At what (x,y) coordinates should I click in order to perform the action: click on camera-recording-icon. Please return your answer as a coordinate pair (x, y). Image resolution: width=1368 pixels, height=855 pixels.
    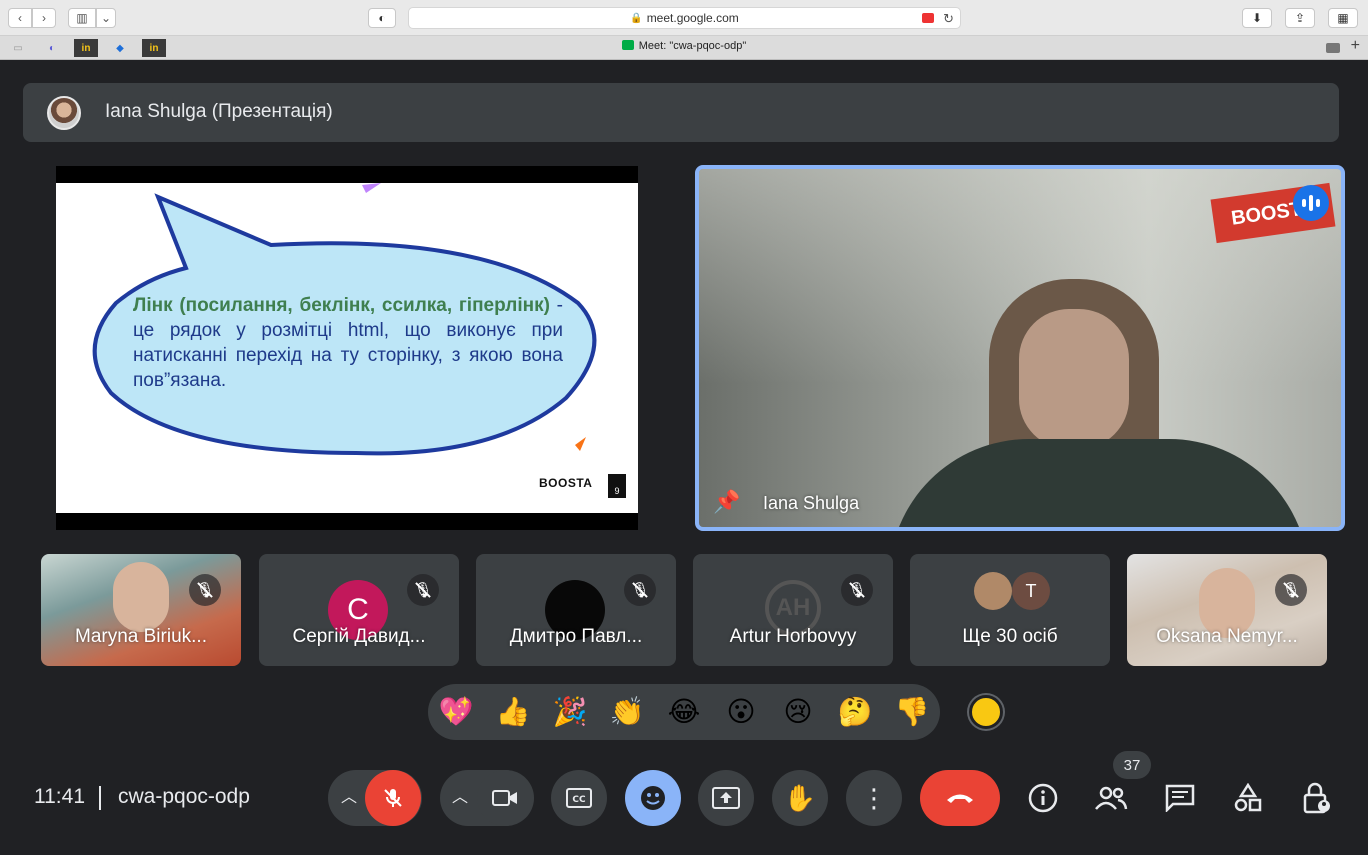
    Looking at the image, I should click on (928, 18).